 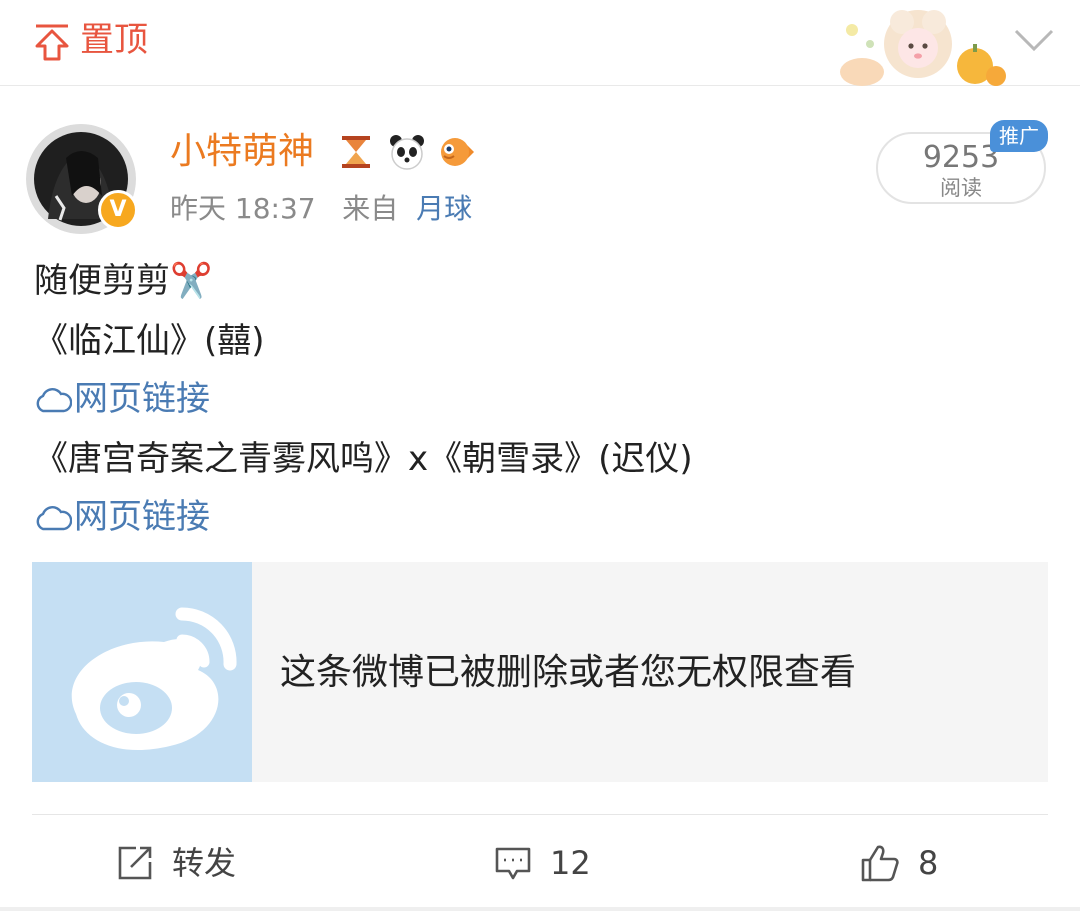 I want to click on panda-icon, so click(x=407, y=152).